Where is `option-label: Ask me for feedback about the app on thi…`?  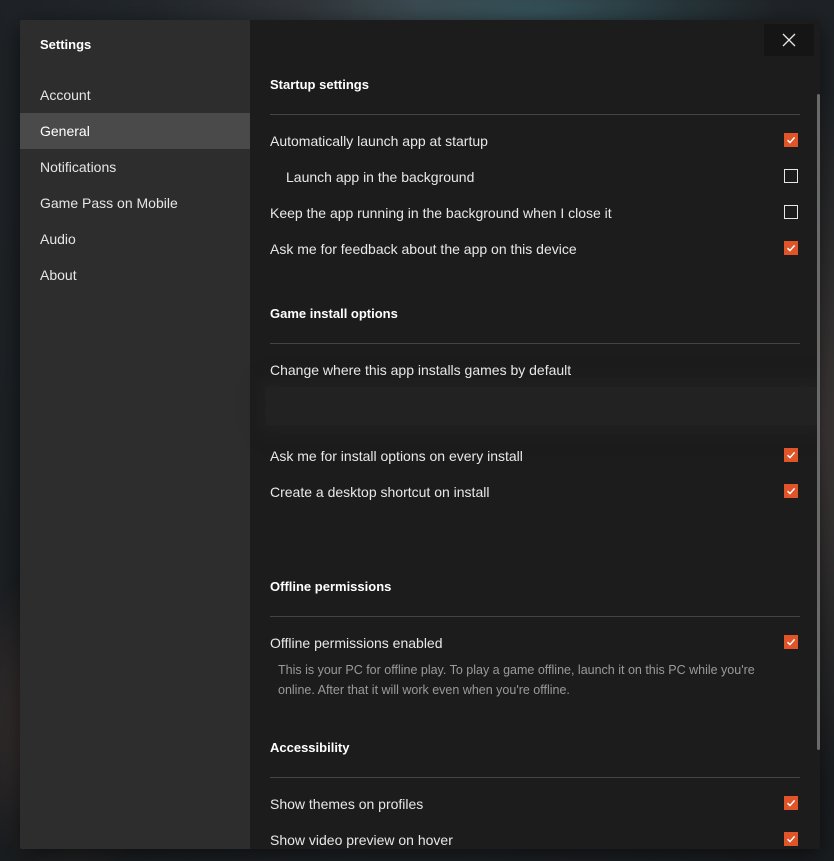
option-label: Ask me for feedback about the app on thi… is located at coordinates (423, 249).